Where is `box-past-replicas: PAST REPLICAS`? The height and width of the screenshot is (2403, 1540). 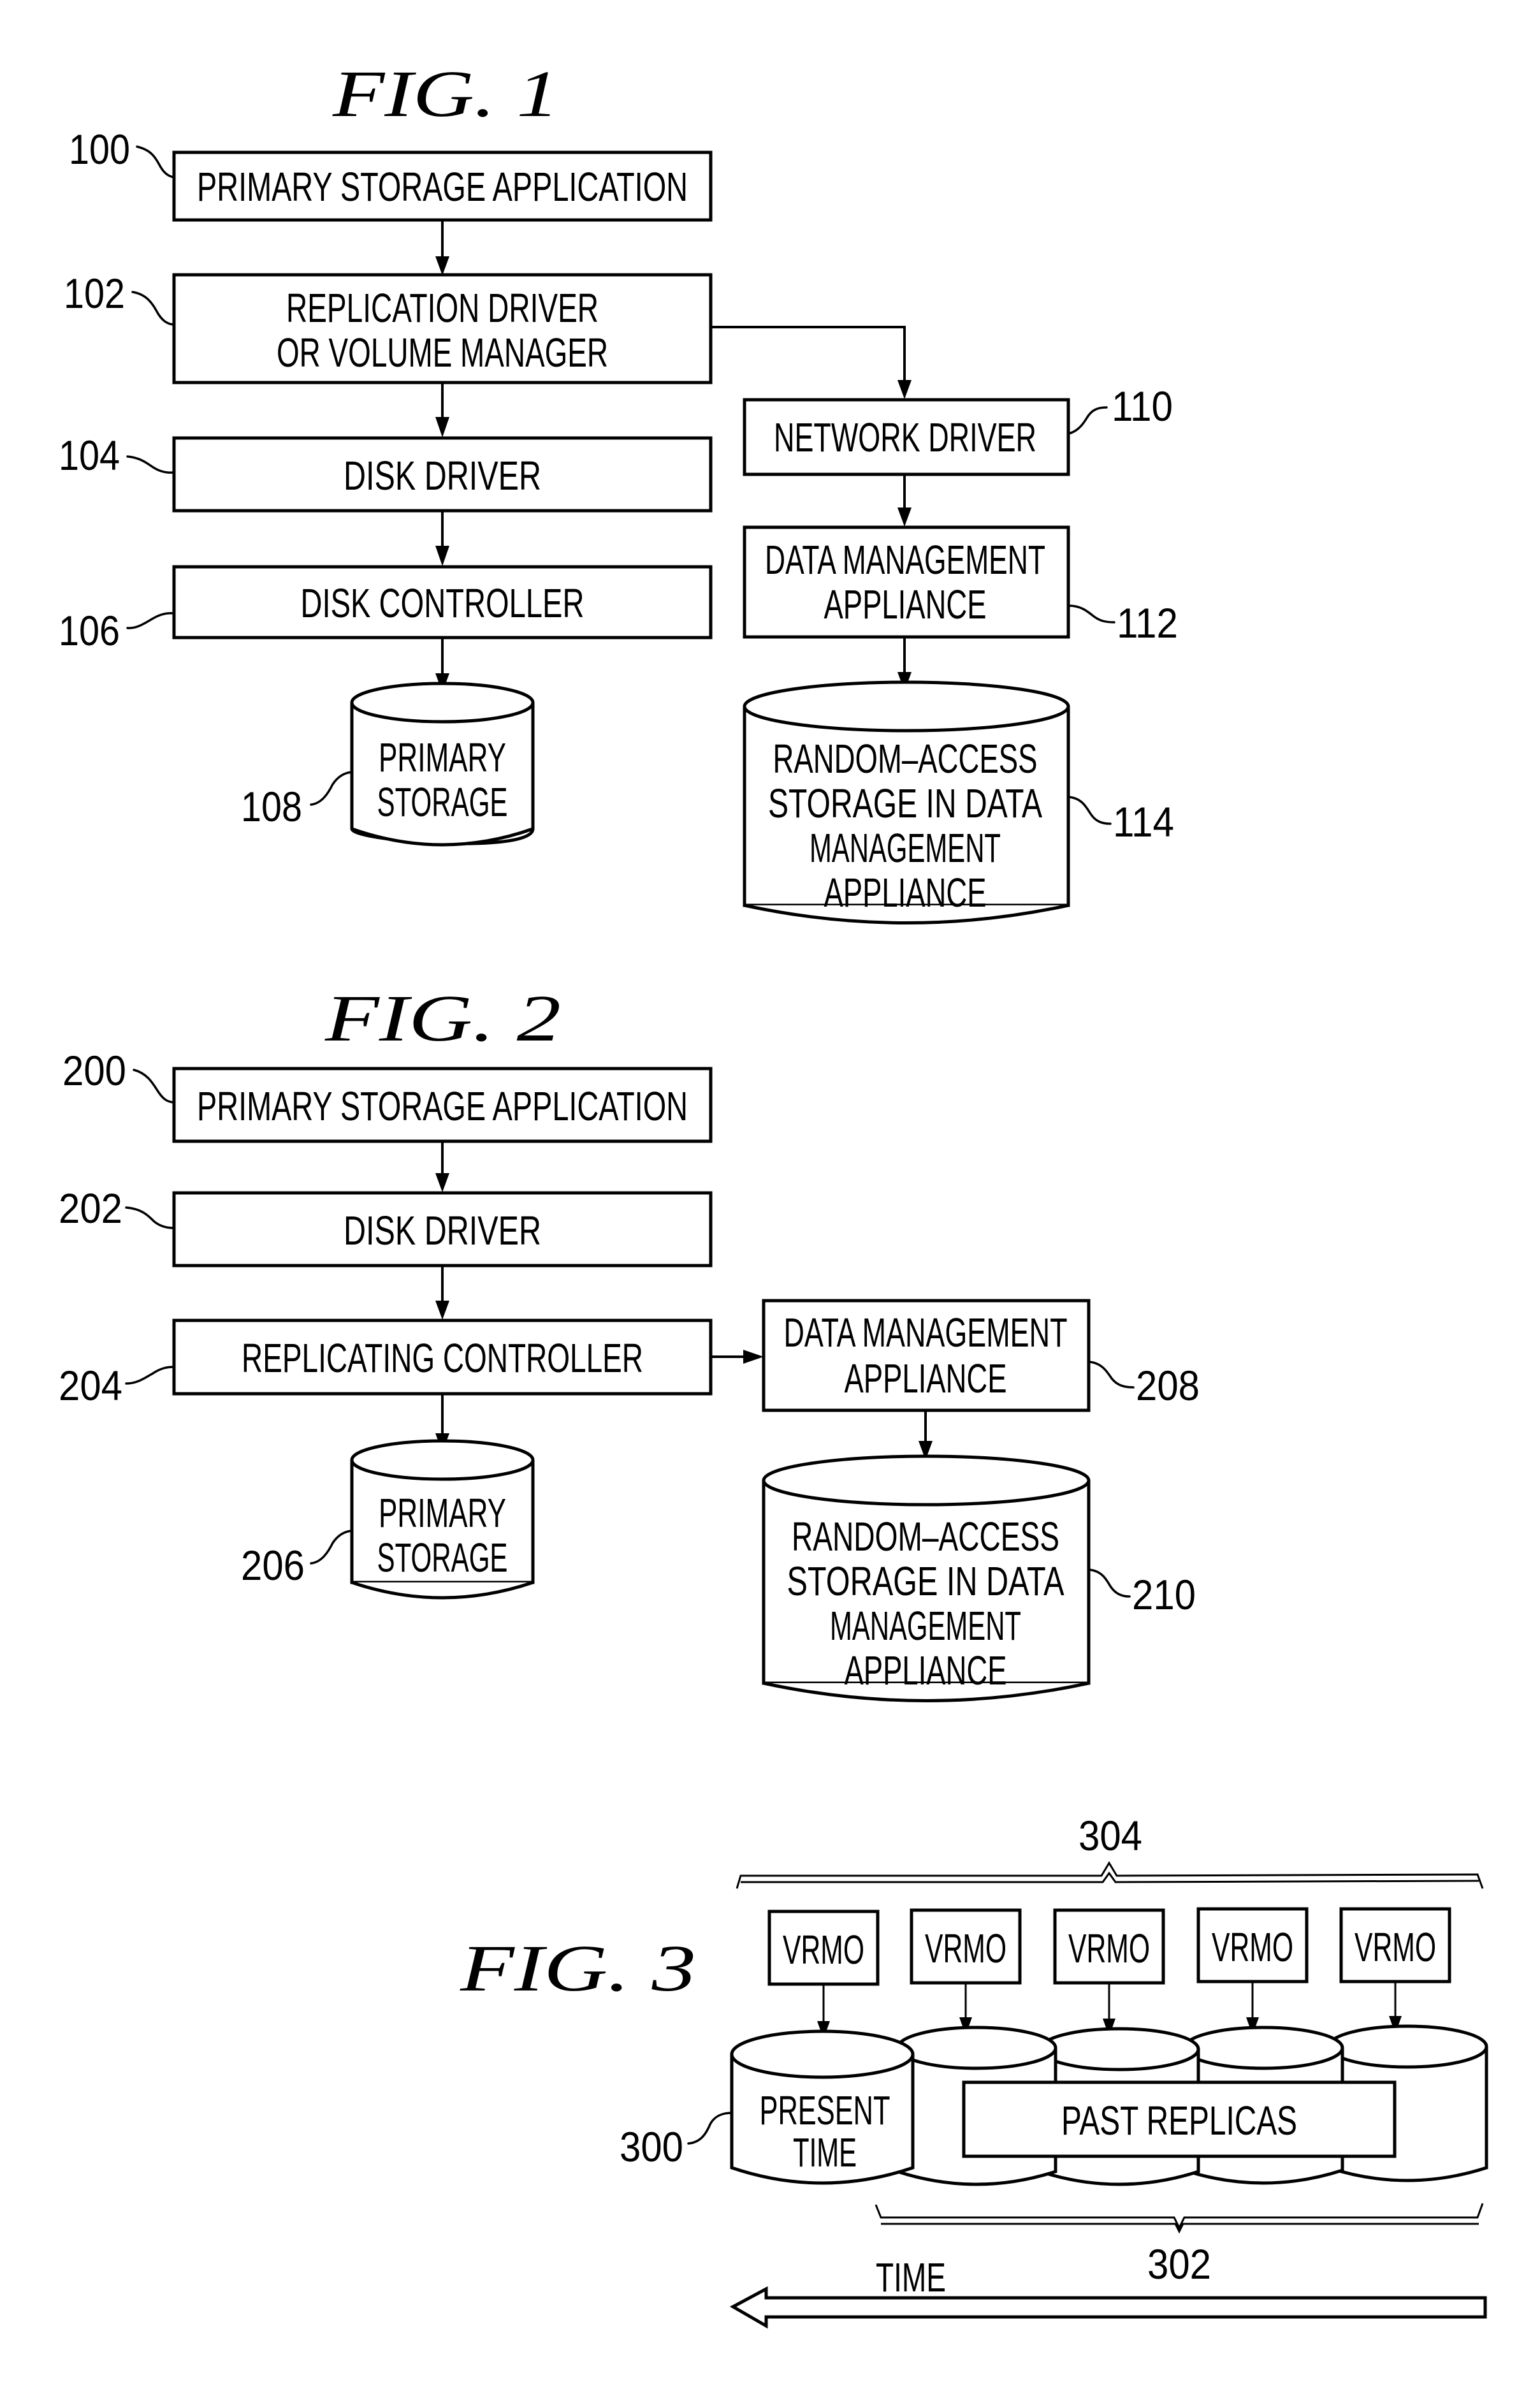
box-past-replicas: PAST REPLICAS is located at coordinates (1179, 2119).